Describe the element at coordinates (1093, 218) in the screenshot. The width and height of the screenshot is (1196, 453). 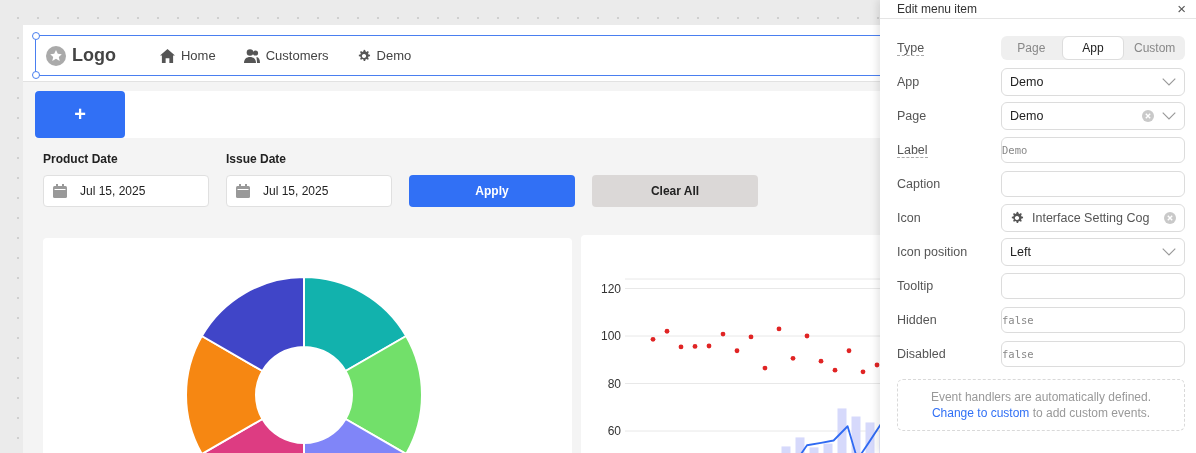
I see `icon-picker-field: Interface Setting Cog` at that location.